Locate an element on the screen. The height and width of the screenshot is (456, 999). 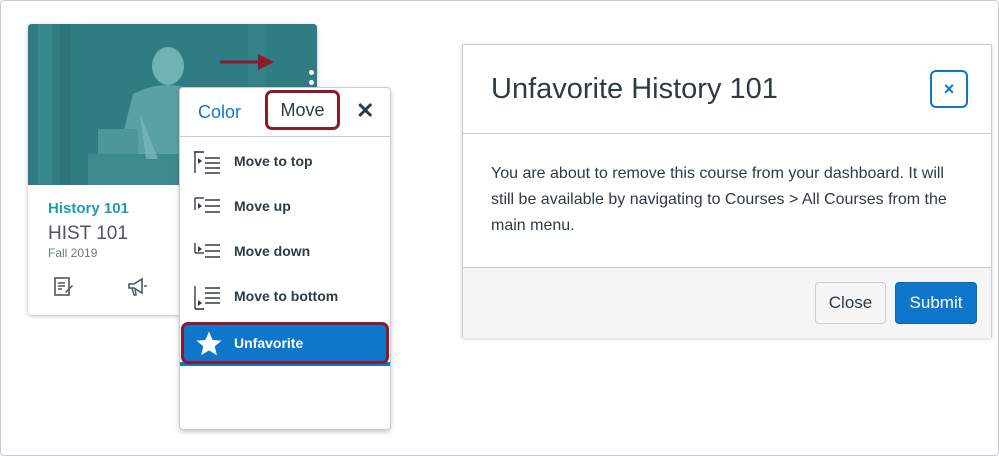
menu-tabs: Color Move ✕ is located at coordinates (285, 112).